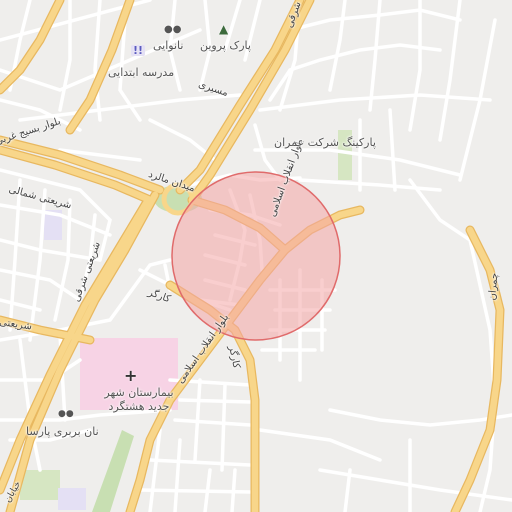 This screenshot has width=512, height=512. What do you see at coordinates (223, 29) in the screenshot?
I see `tree-icon: ▲` at bounding box center [223, 29].